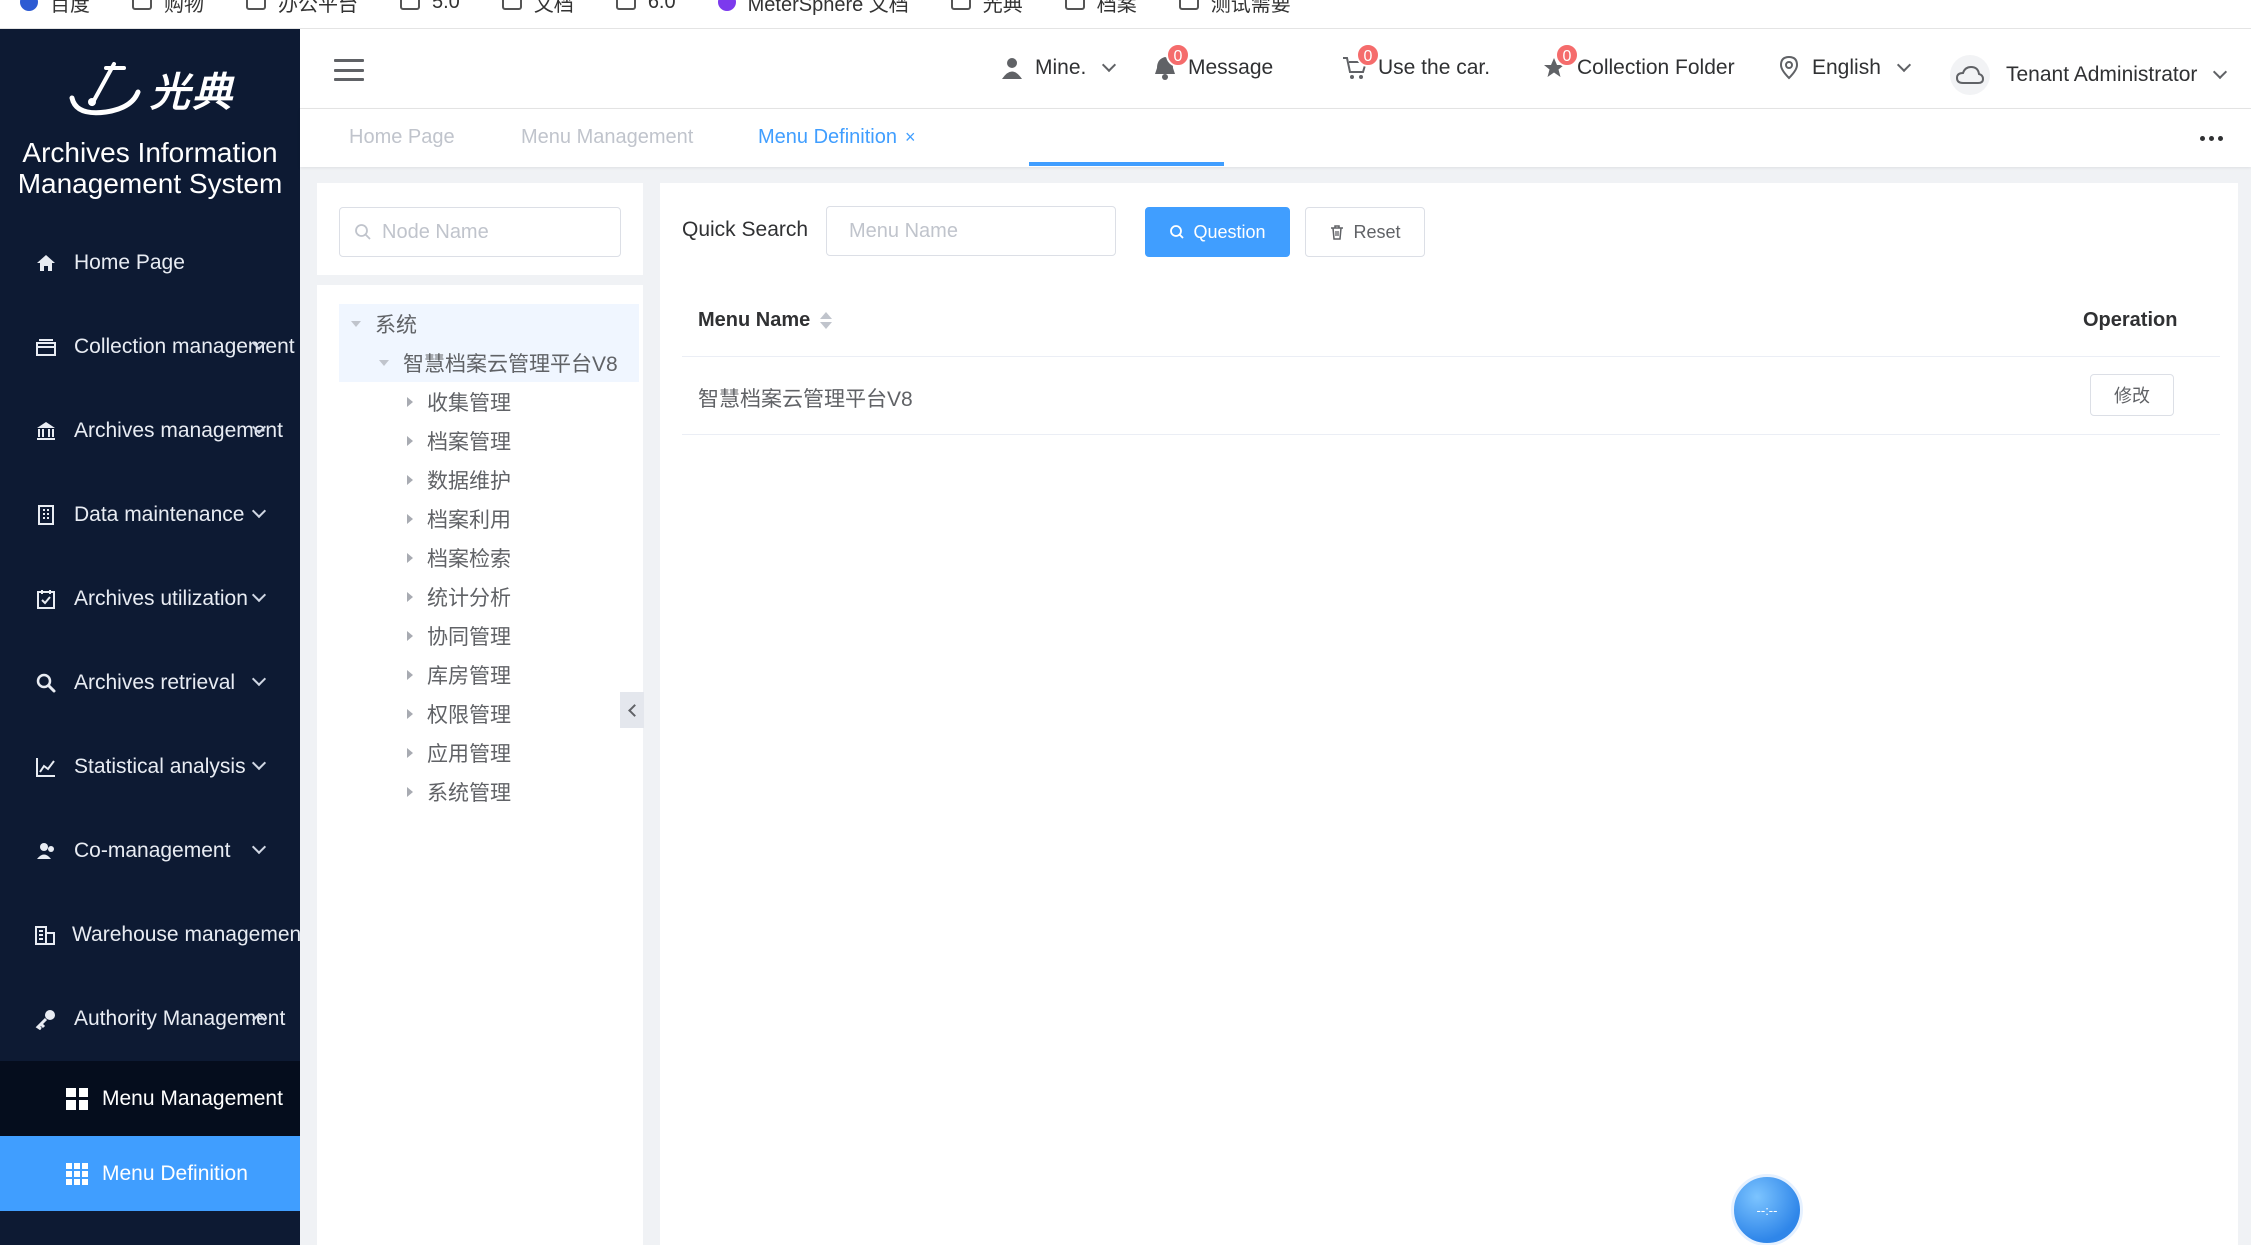 The image size is (2251, 1245). I want to click on bank-icon, so click(46, 431).